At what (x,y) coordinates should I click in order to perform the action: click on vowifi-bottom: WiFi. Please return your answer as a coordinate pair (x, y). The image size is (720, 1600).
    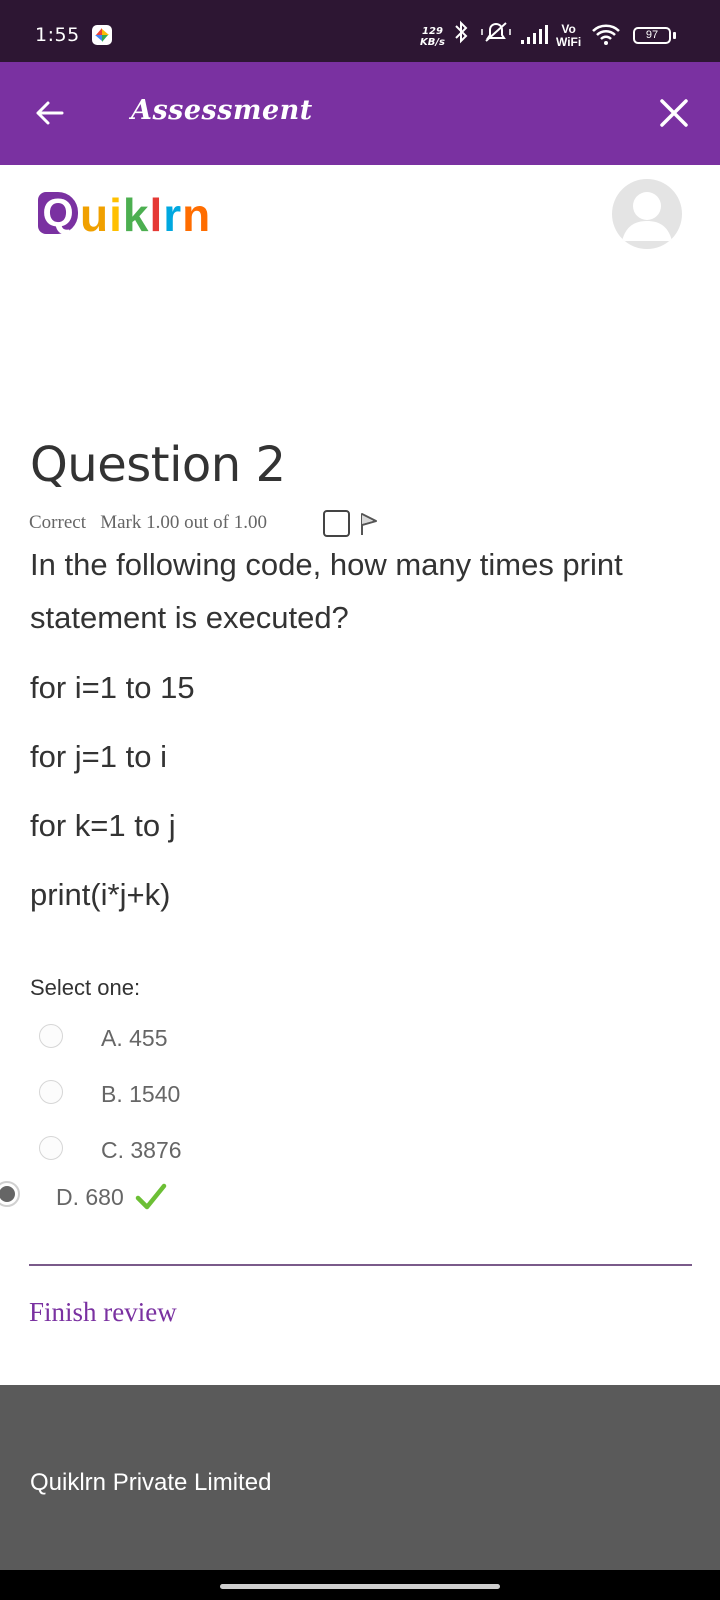
    Looking at the image, I should click on (569, 42).